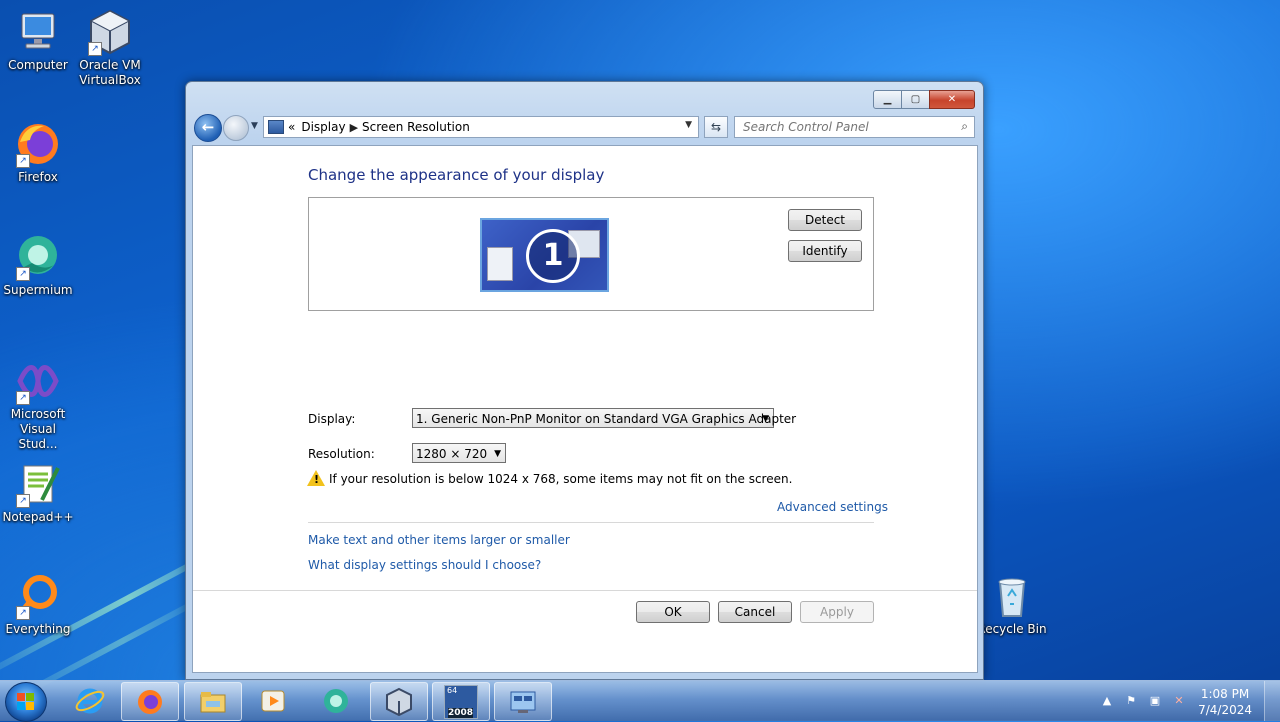  I want to click on taskbar-windows-explorer, so click(213, 701).